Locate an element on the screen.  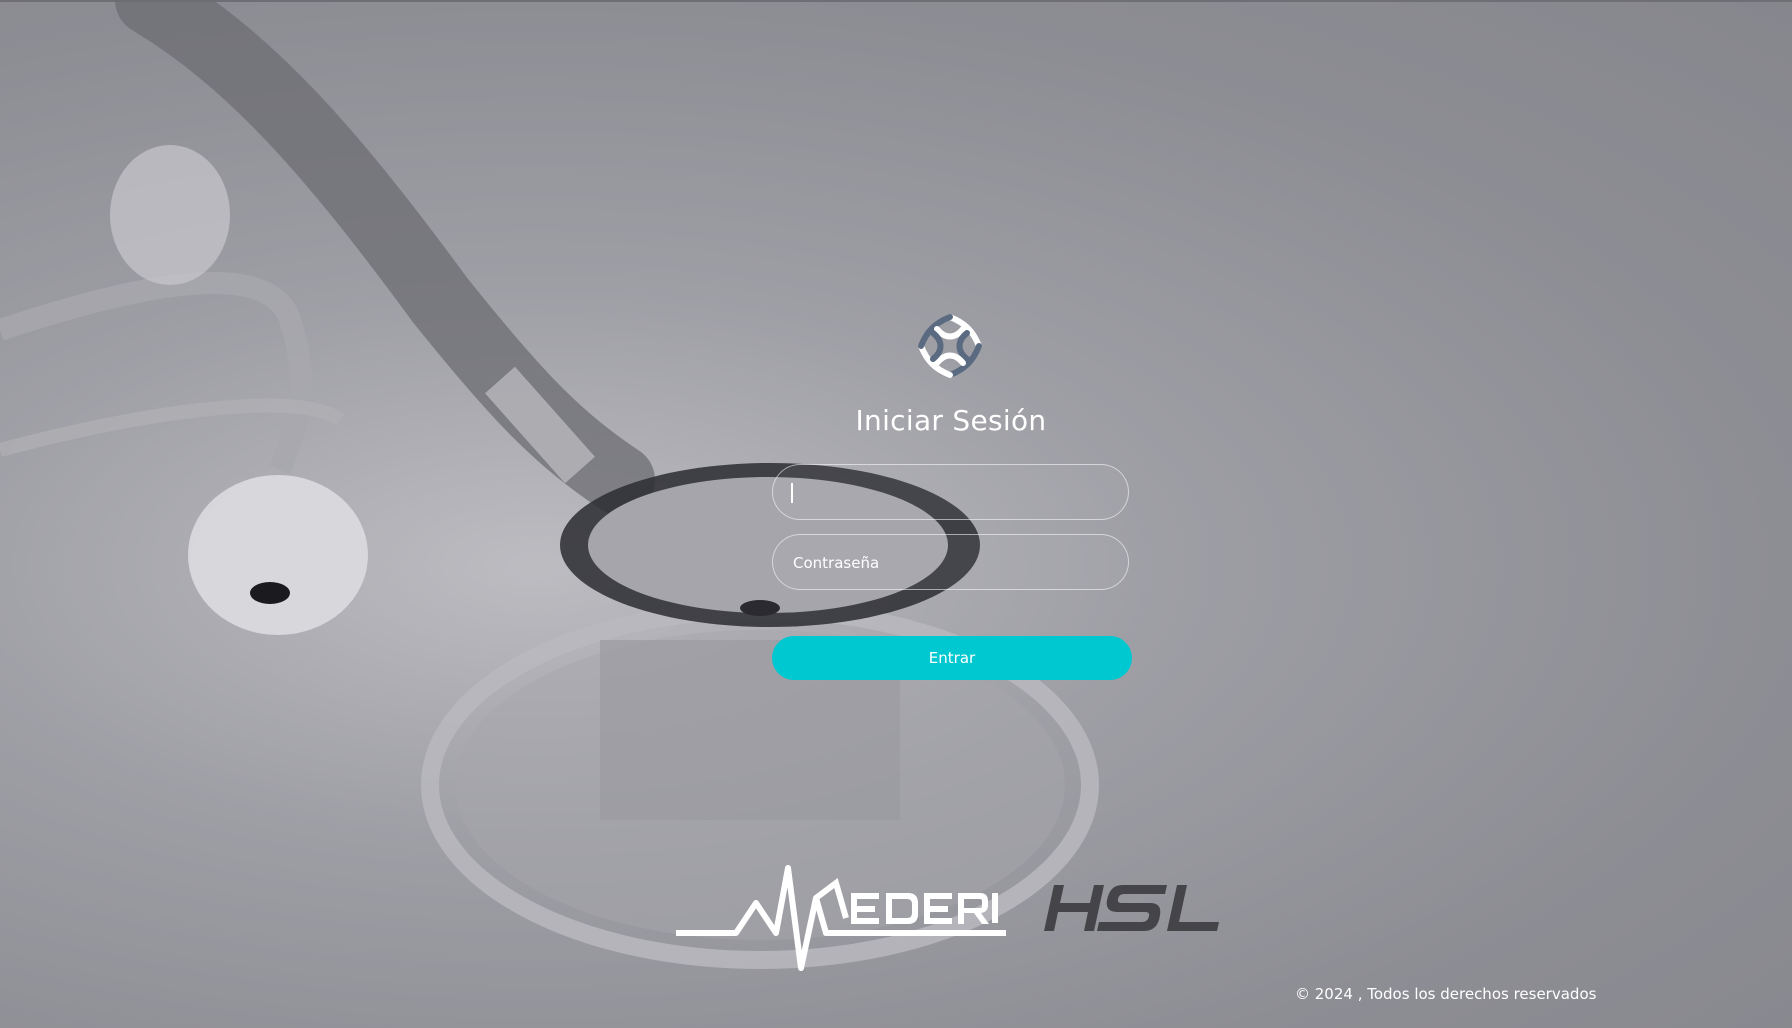
password-field is located at coordinates (950, 562).